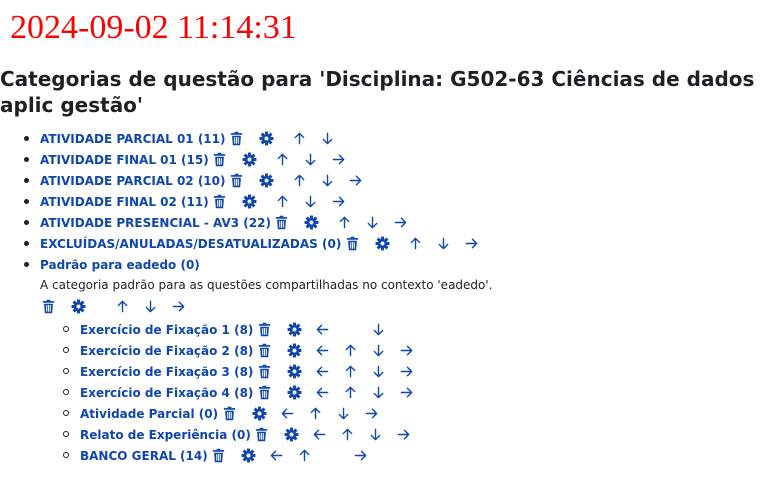  I want to click on category-link: Exercício de Fixação 4 (8), so click(166, 393).